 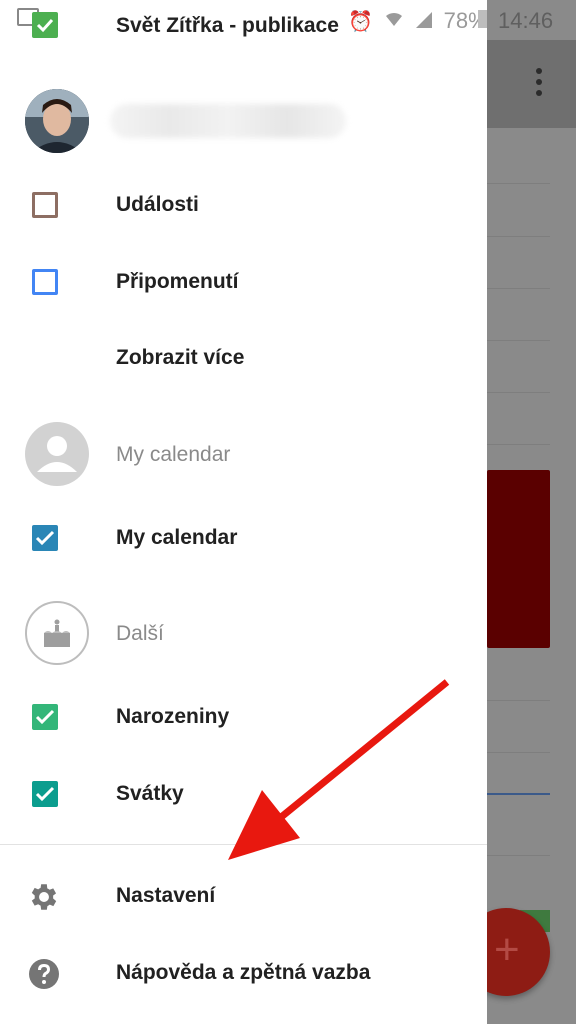 What do you see at coordinates (243, 794) in the screenshot?
I see `calendar-item-svatky: Svátky` at bounding box center [243, 794].